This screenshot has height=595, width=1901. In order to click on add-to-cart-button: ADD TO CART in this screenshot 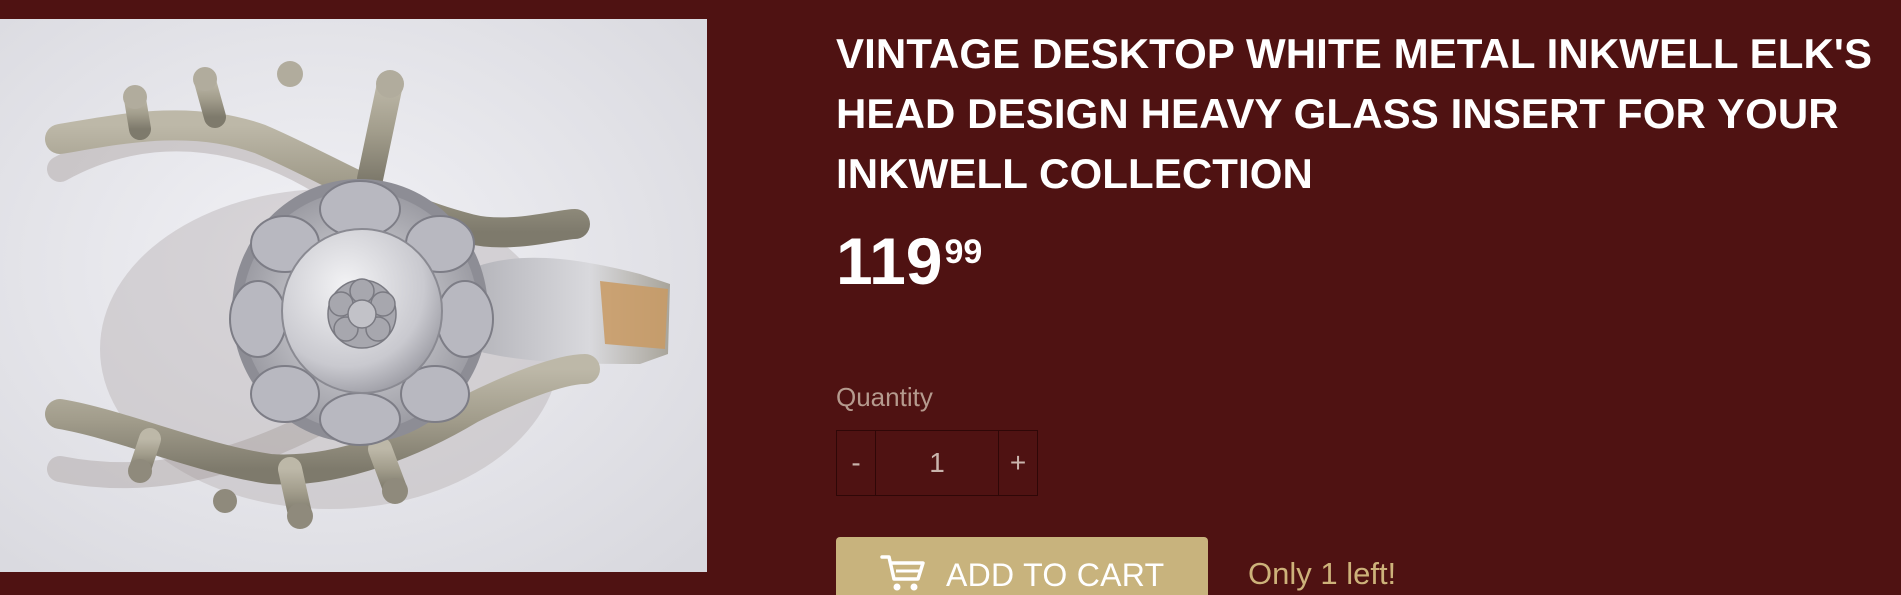, I will do `click(1022, 566)`.